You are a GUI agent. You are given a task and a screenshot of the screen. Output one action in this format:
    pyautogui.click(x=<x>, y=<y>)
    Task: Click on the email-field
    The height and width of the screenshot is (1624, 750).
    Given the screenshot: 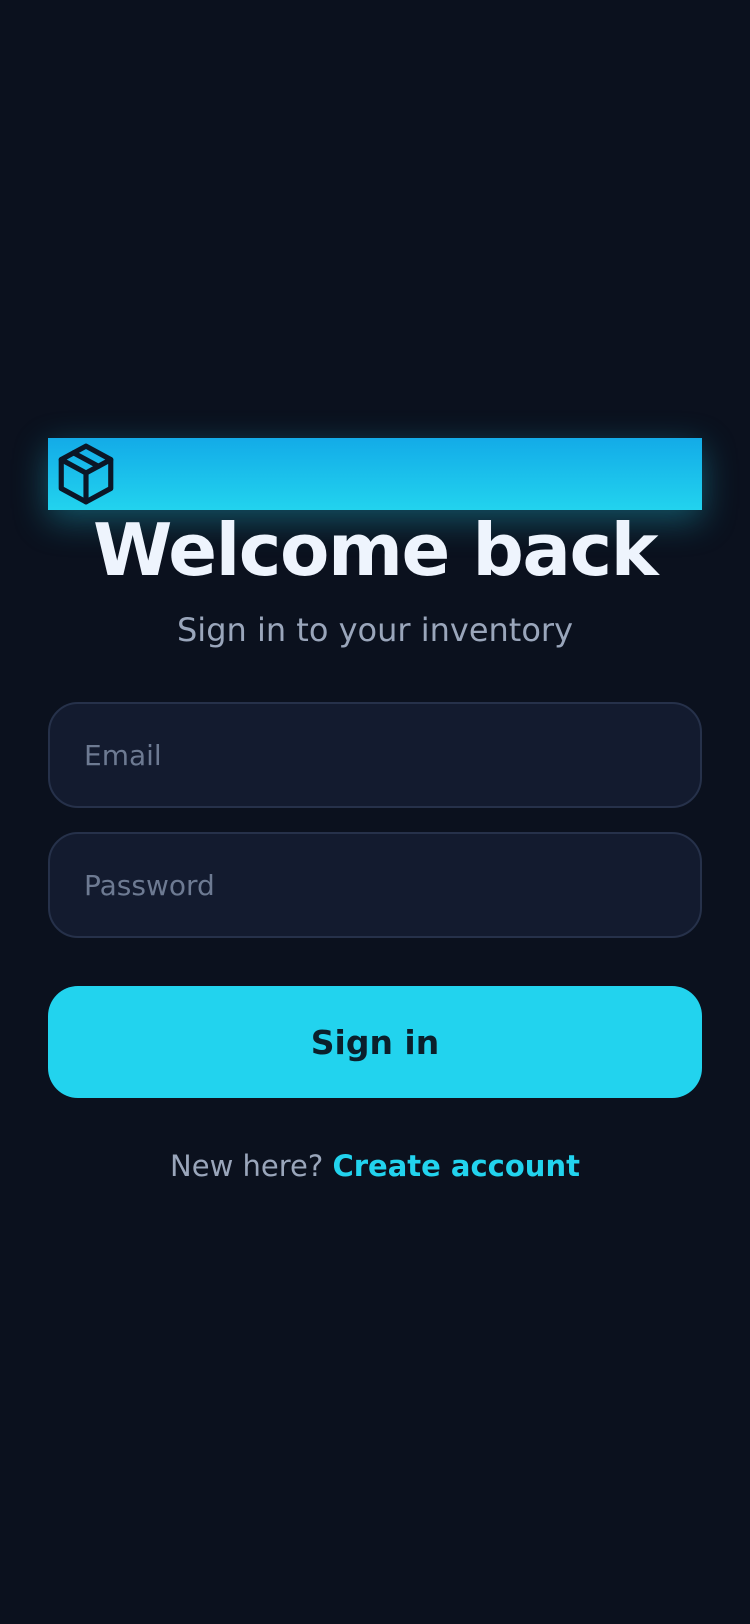 What is the action you would take?
    pyautogui.click(x=375, y=755)
    